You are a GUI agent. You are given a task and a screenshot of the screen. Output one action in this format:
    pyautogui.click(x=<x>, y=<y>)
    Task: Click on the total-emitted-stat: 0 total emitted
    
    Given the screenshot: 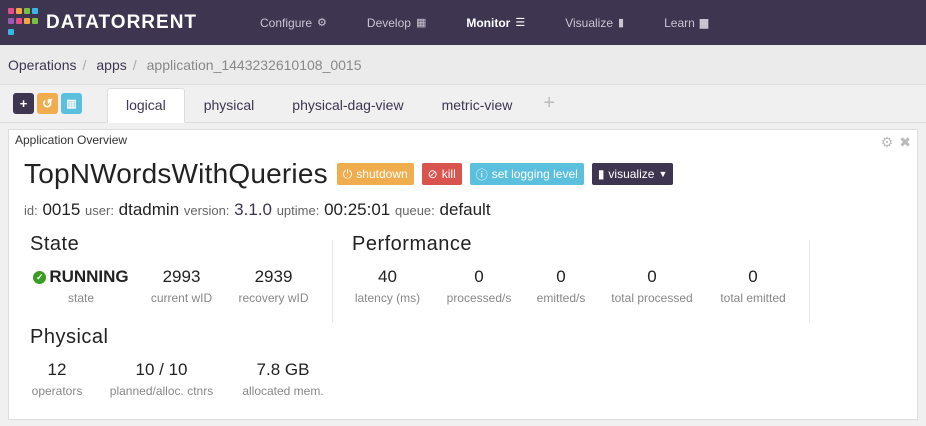 What is the action you would take?
    pyautogui.click(x=753, y=286)
    